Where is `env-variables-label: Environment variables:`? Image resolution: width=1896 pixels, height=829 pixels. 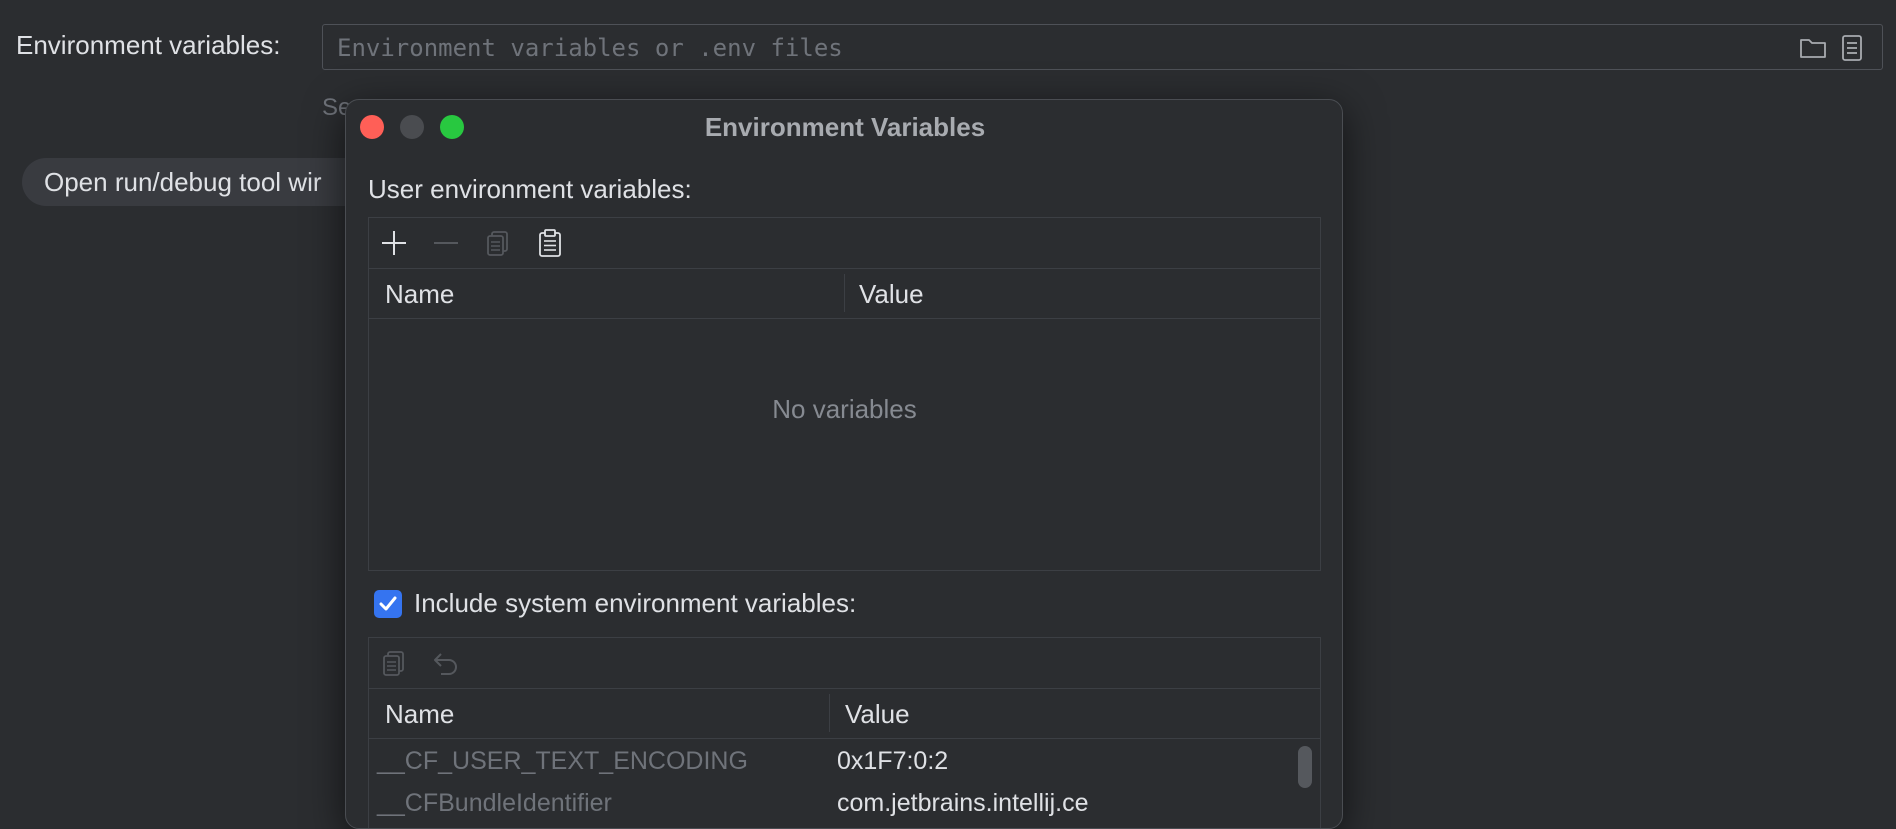
env-variables-label: Environment variables: is located at coordinates (148, 45).